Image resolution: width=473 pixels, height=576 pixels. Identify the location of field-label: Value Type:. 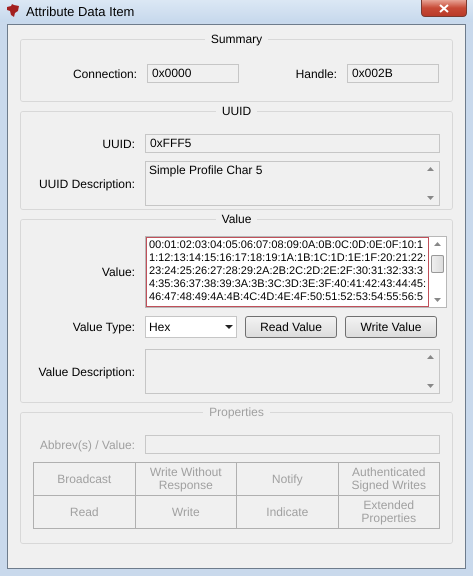
(104, 327).